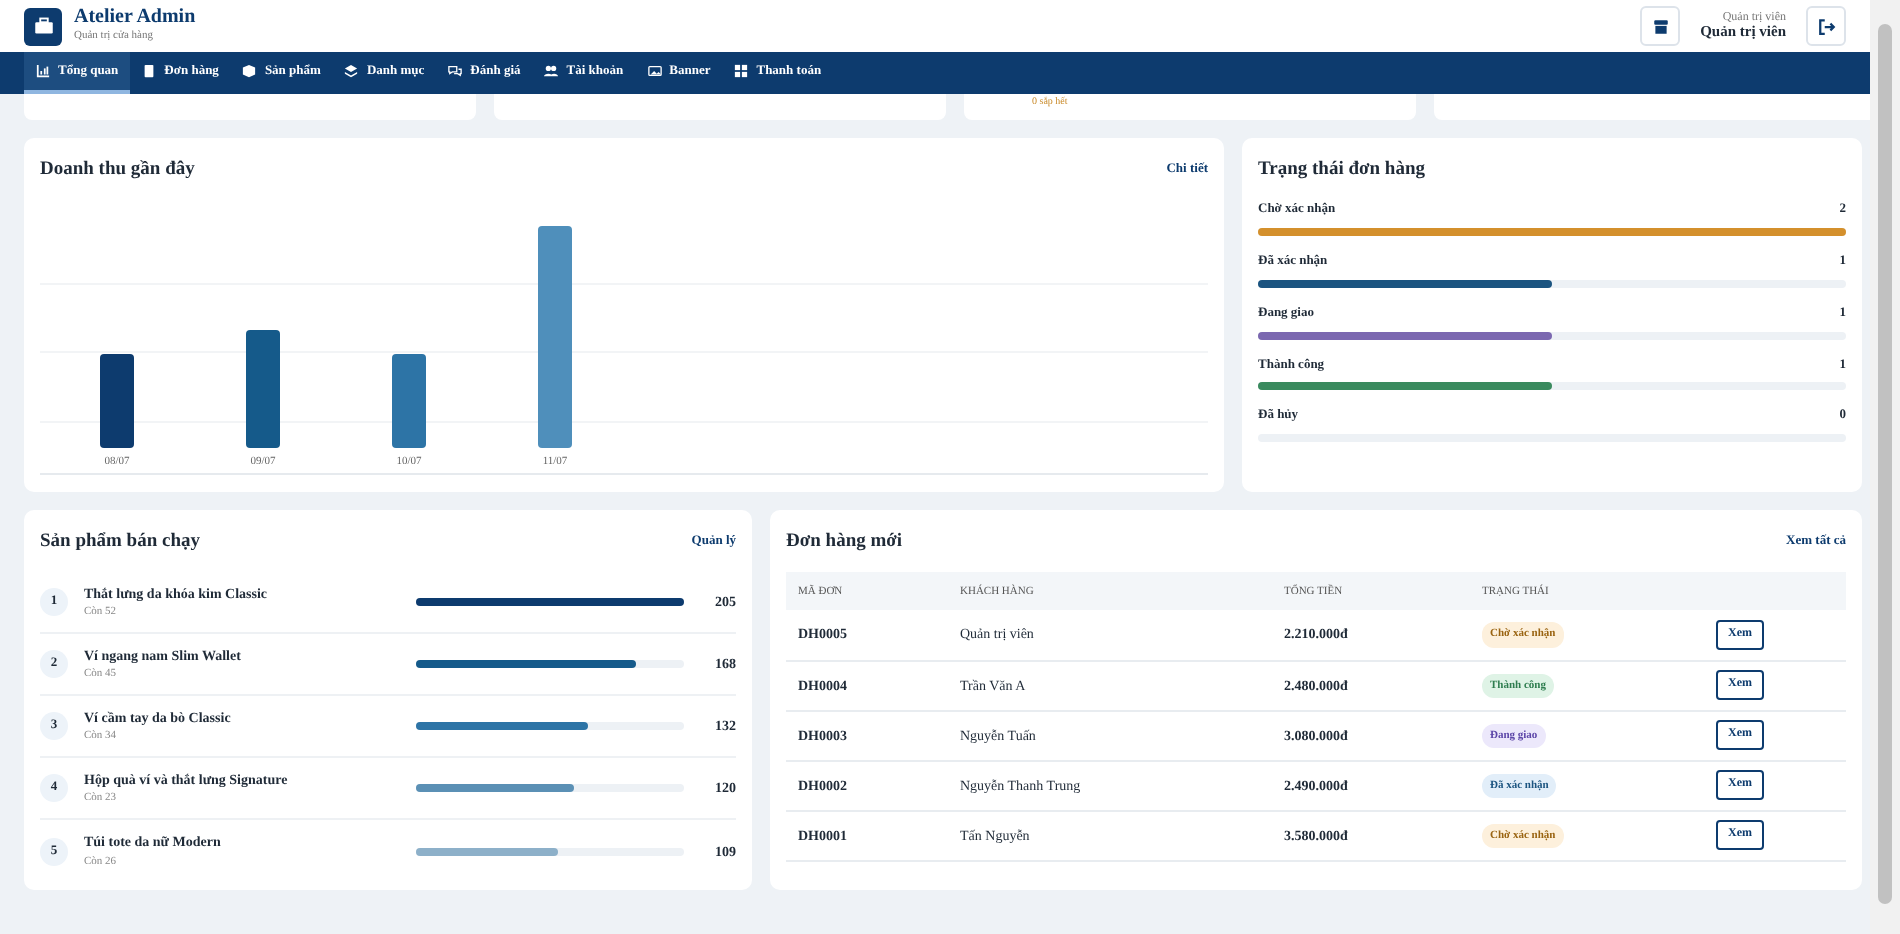  I want to click on scrollbar-thumb, so click(1885, 464).